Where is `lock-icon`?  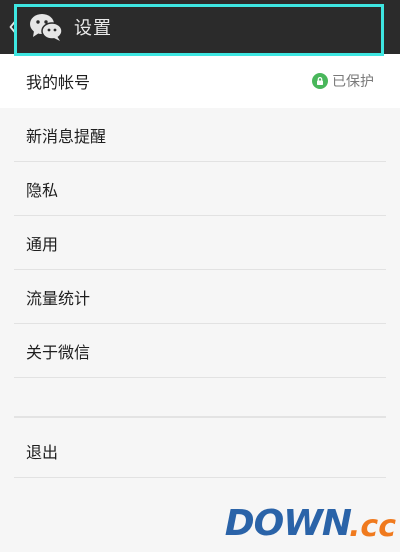
lock-icon is located at coordinates (320, 81).